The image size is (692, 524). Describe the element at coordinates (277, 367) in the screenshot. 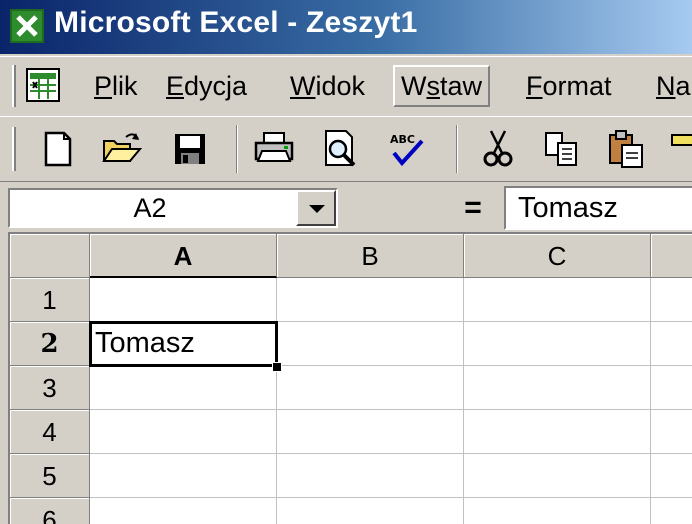

I see `fill-handle` at that location.